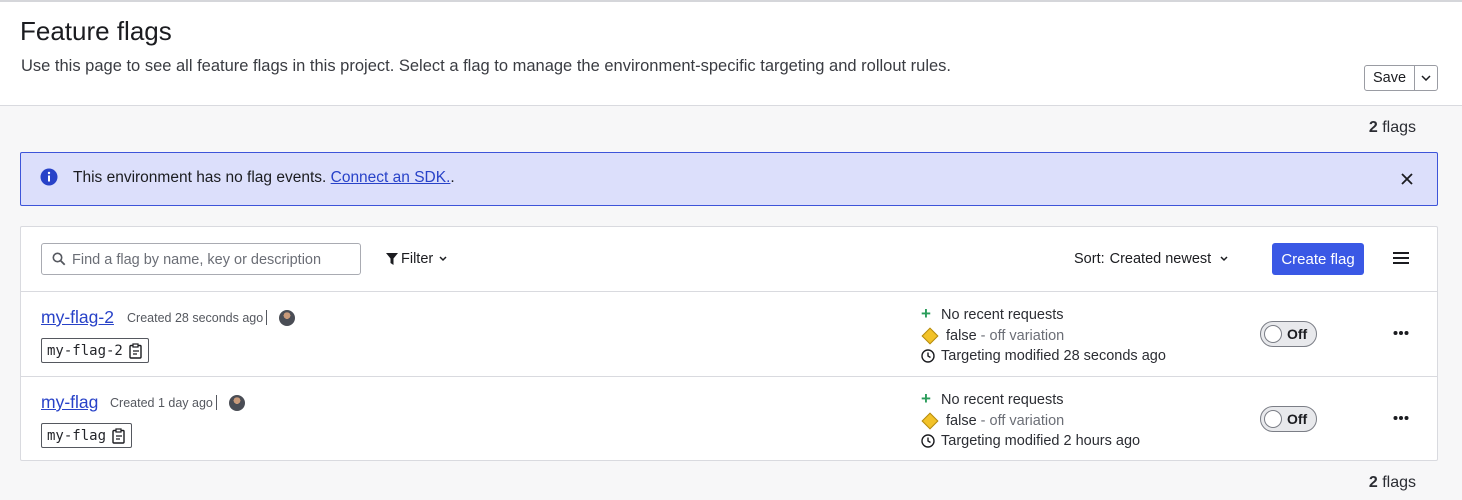  I want to click on targeting-text: Targeting modified 2 hours ago, so click(1041, 441).